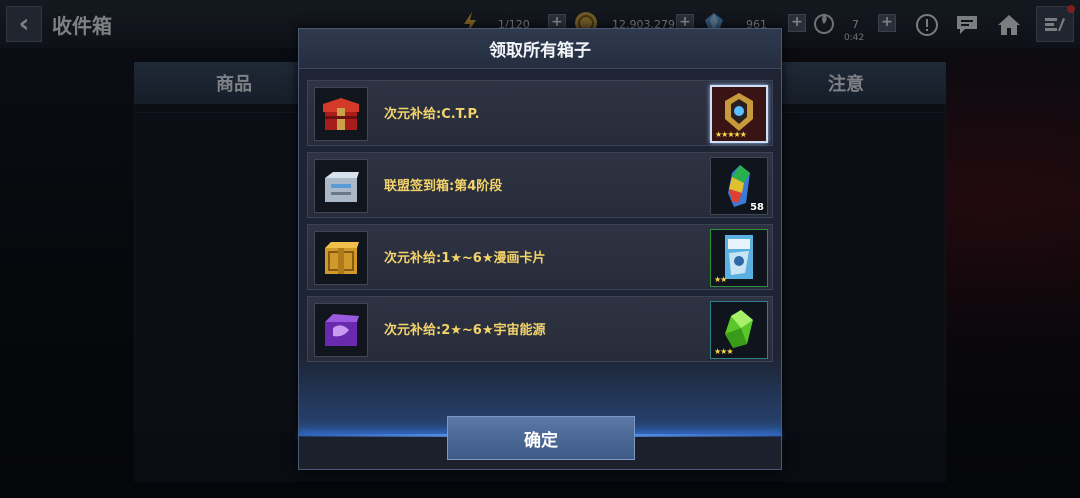 The image size is (1080, 498). I want to click on reward-row: 次元补给:1★~6★漫画卡片 ★★, so click(540, 257).